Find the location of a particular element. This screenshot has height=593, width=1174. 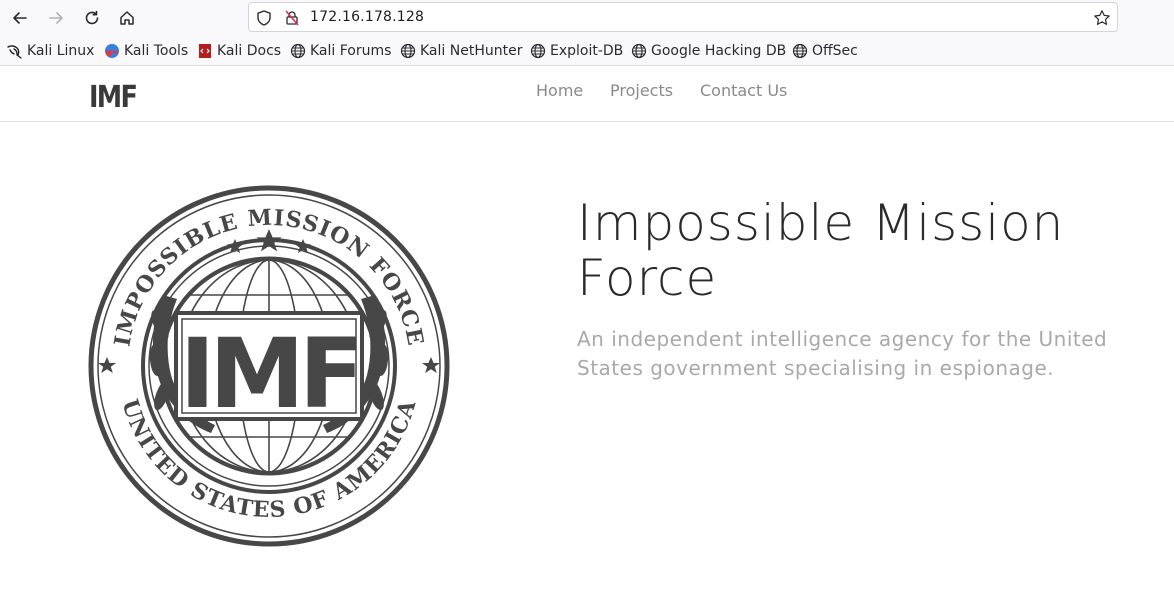

bookmark-exploit-db: Exploit-DB is located at coordinates (576, 51).